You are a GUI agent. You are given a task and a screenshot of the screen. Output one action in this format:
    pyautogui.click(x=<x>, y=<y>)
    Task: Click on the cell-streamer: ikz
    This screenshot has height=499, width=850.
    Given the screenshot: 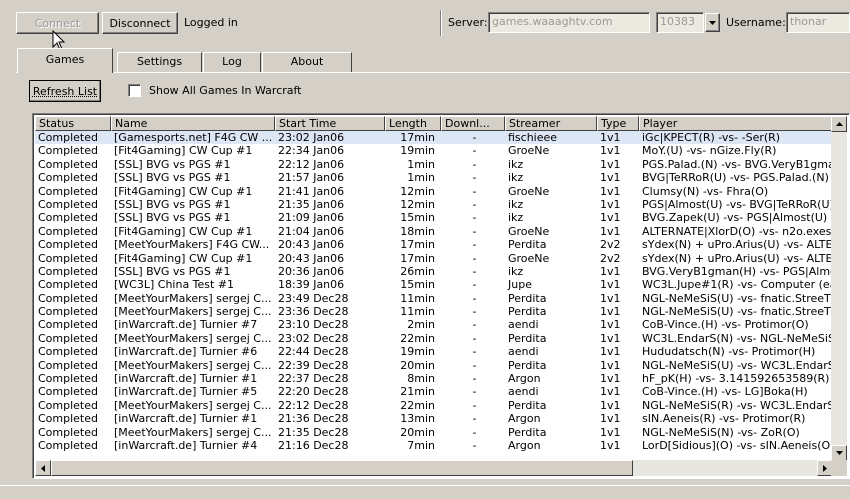 What is the action you would take?
    pyautogui.click(x=516, y=218)
    